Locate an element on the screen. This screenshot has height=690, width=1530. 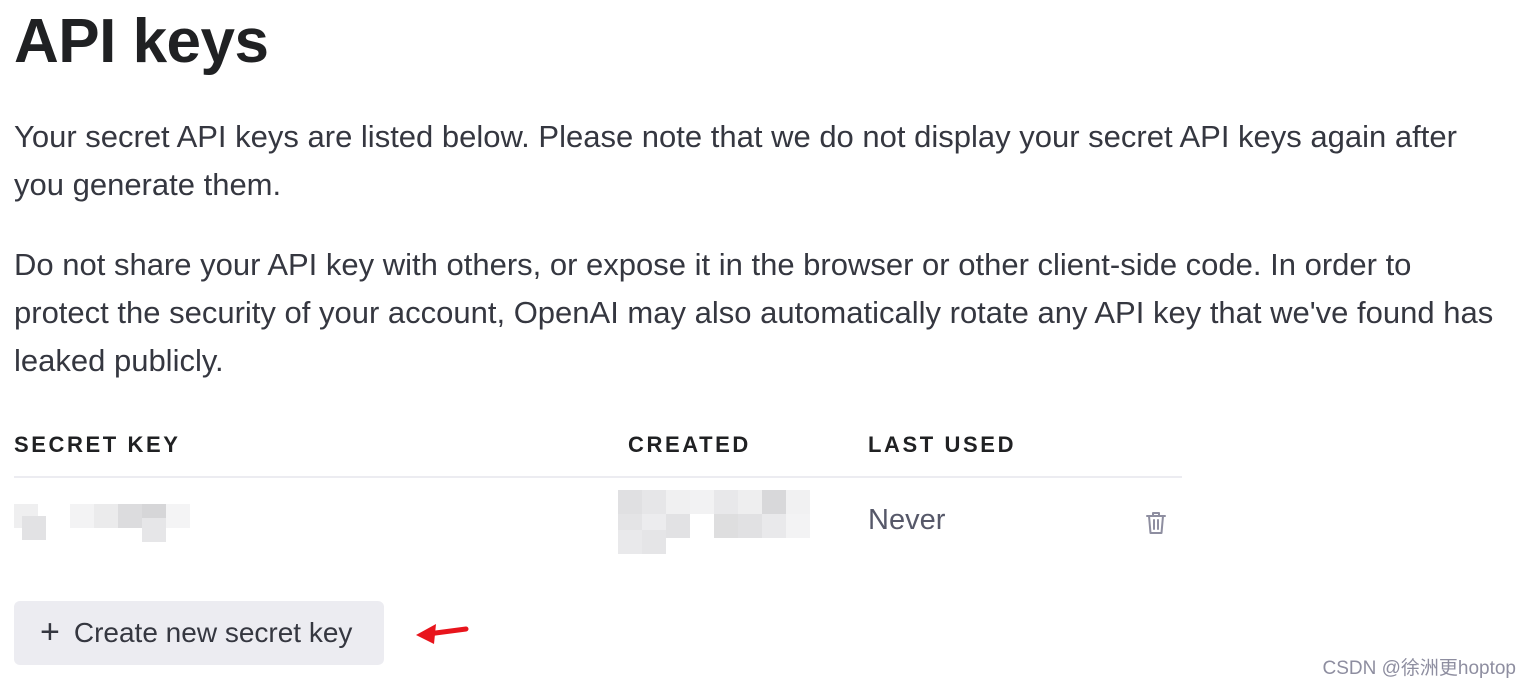
create-new-secret-key-button: + Create new secret key is located at coordinates (199, 633).